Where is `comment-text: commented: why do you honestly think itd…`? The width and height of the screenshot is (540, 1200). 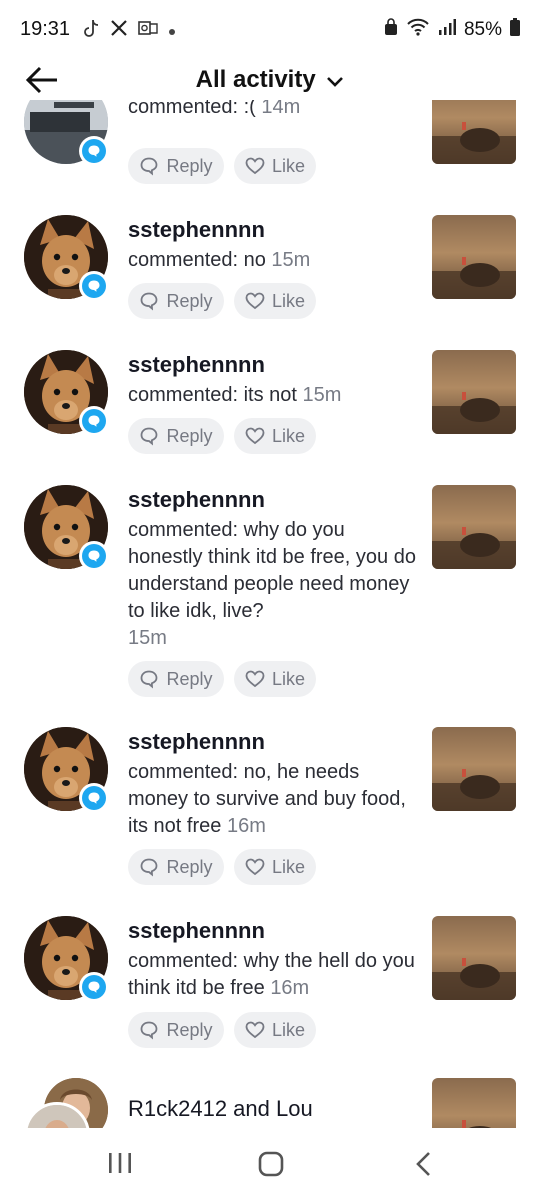
comment-text: commented: why do you honestly think itd… is located at coordinates (273, 584).